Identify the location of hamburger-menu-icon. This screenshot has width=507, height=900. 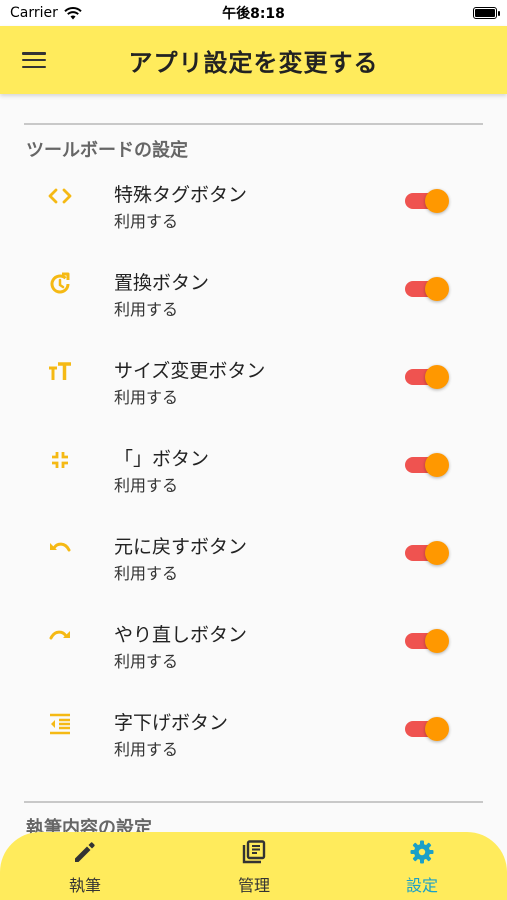
(34, 60).